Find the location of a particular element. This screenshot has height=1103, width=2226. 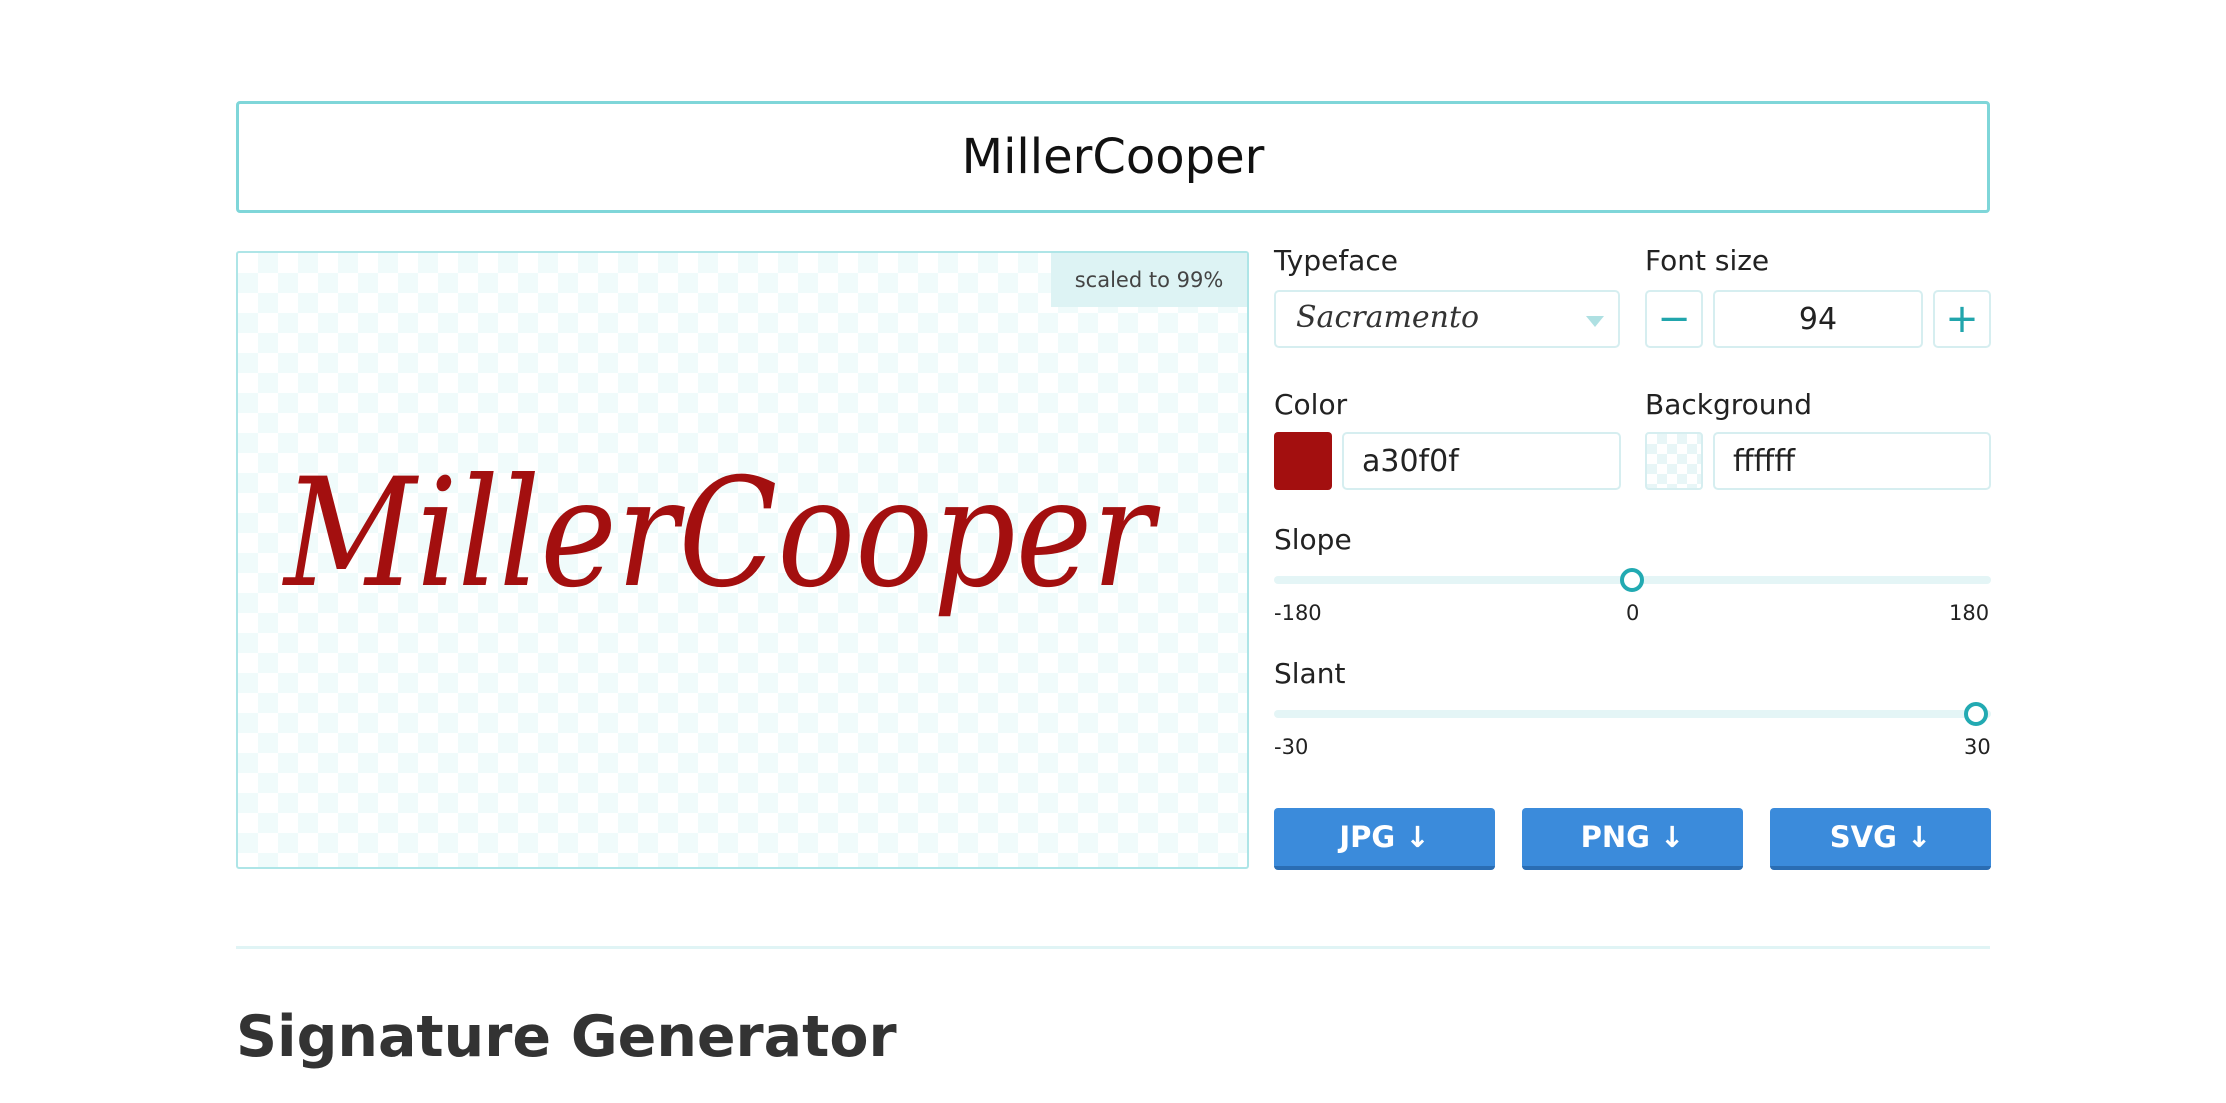

color-label: Color is located at coordinates (1311, 404).